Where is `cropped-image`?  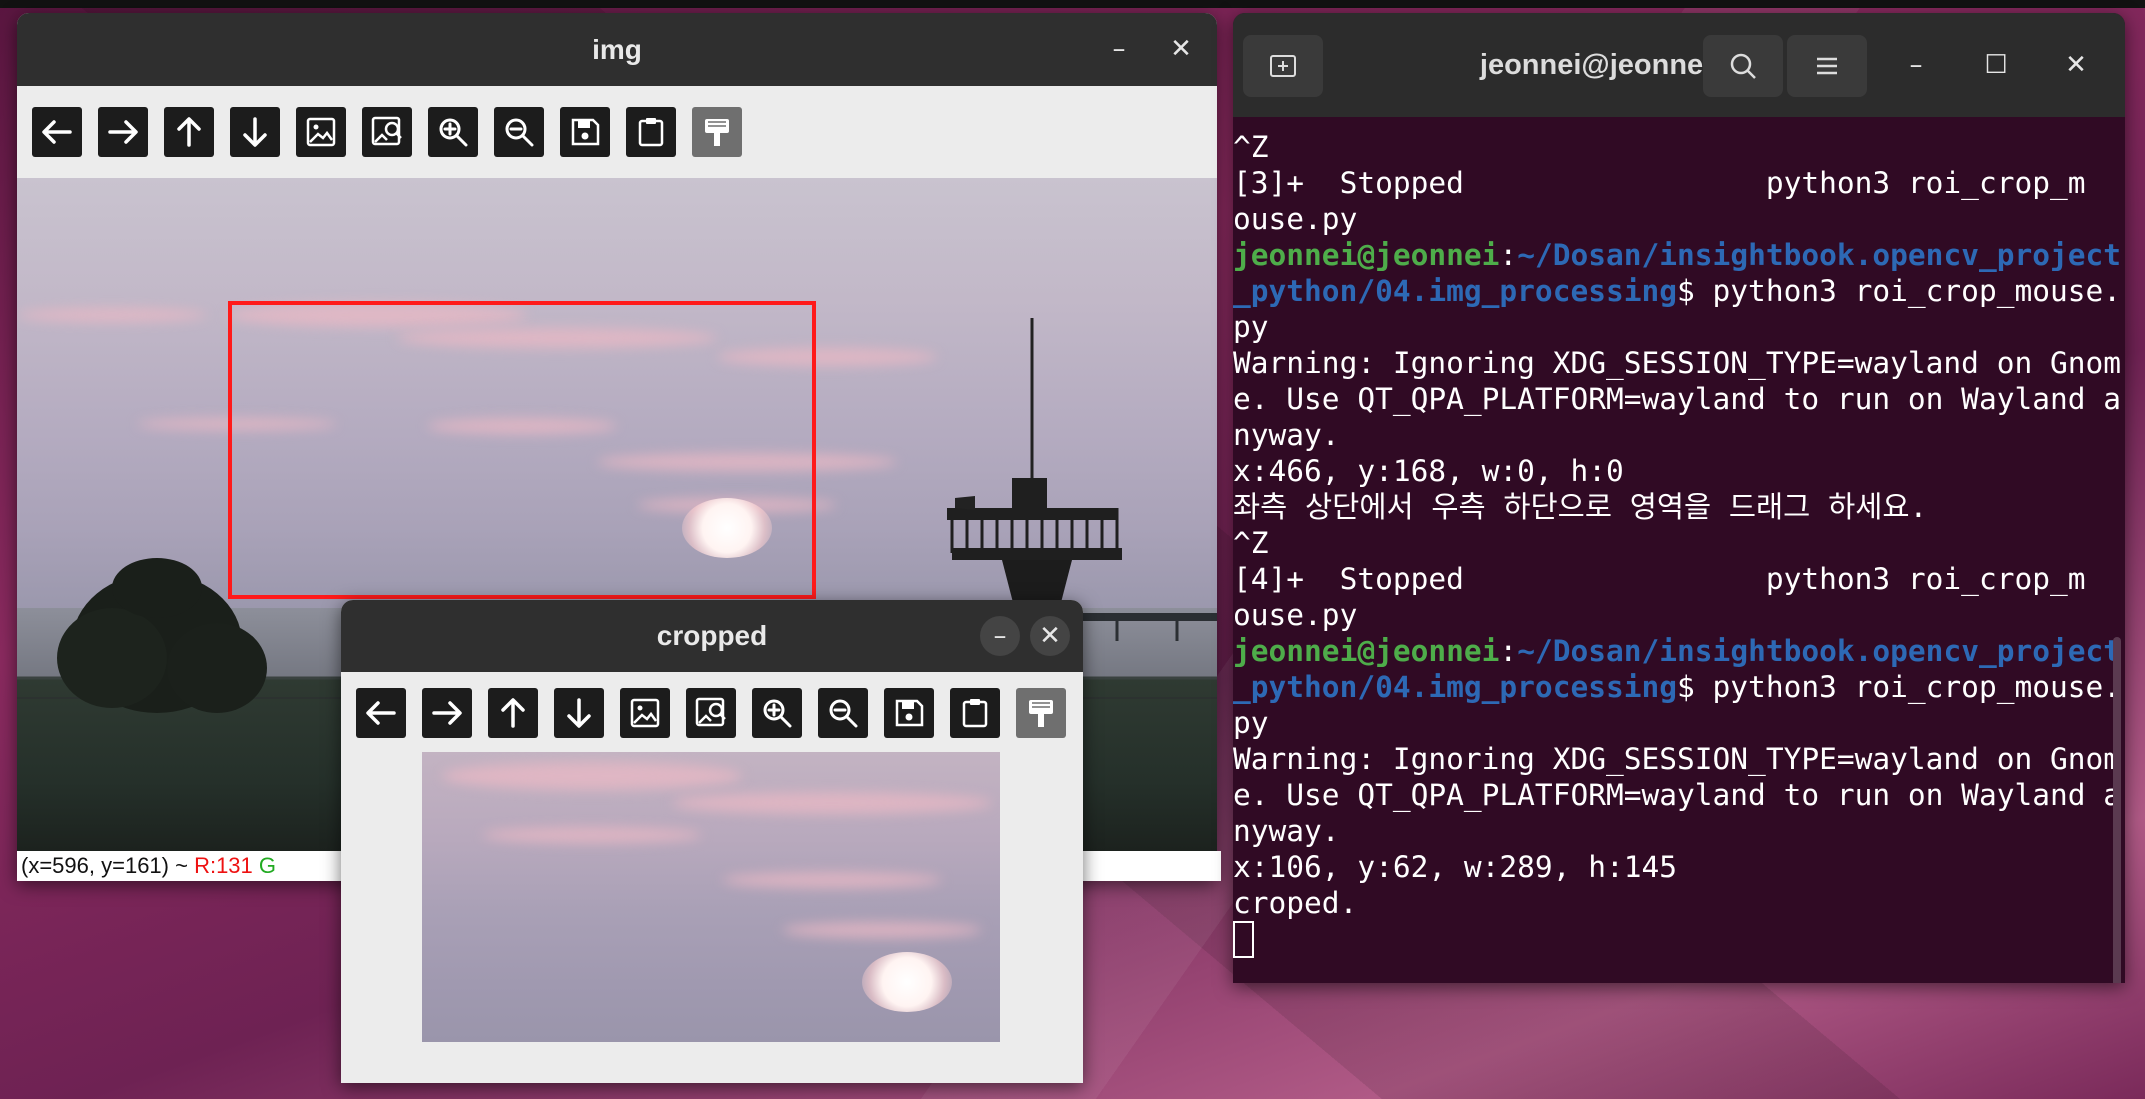 cropped-image is located at coordinates (711, 897).